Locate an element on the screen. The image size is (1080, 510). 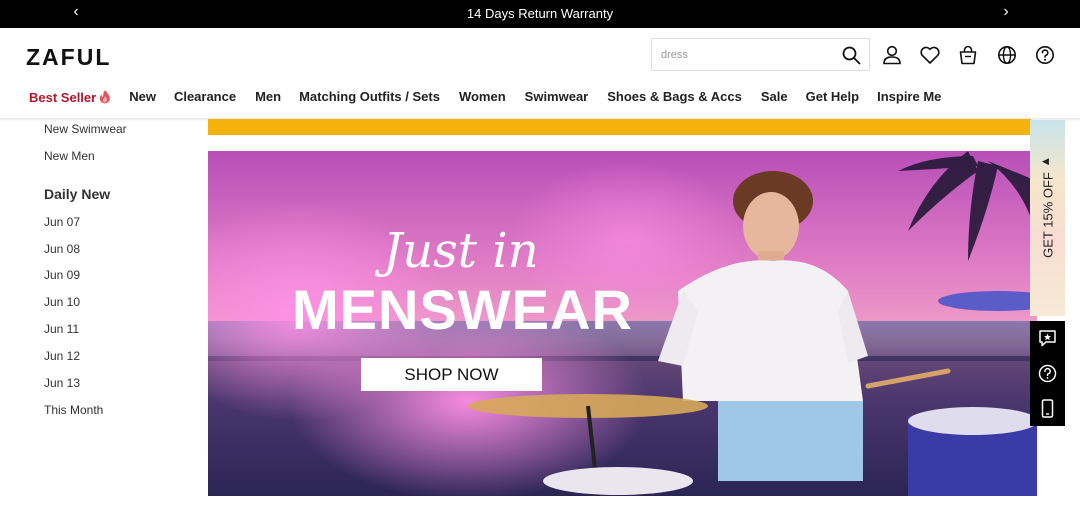
search-box is located at coordinates (760, 54).